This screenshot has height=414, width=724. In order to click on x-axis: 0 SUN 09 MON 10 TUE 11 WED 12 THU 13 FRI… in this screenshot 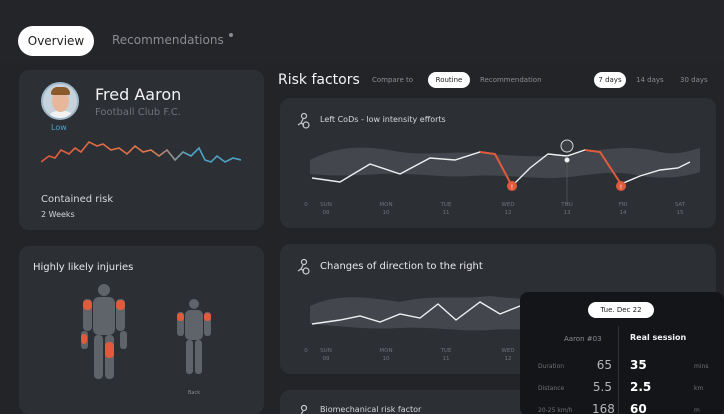, I will do `click(495, 209)`.